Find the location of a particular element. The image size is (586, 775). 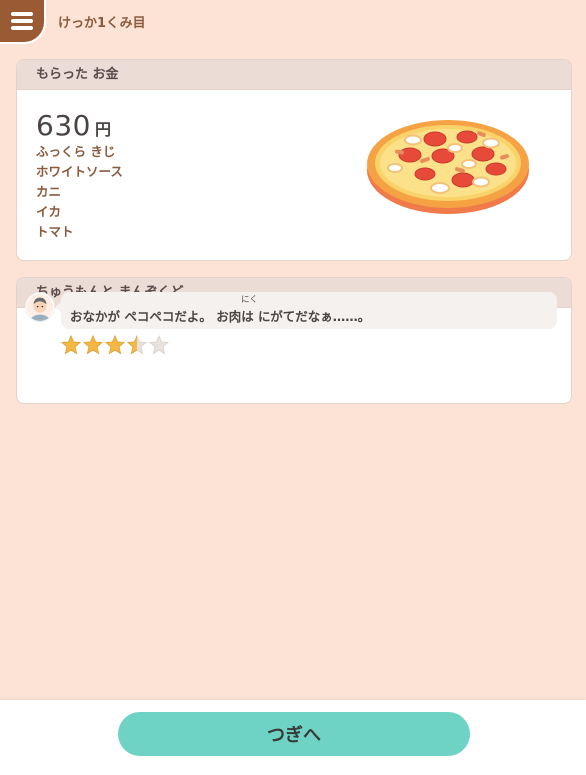

customer-comment-bubble: にく おなかが ペコペコだよ。 お肉は にがてだなぁ……。 is located at coordinates (306, 310).